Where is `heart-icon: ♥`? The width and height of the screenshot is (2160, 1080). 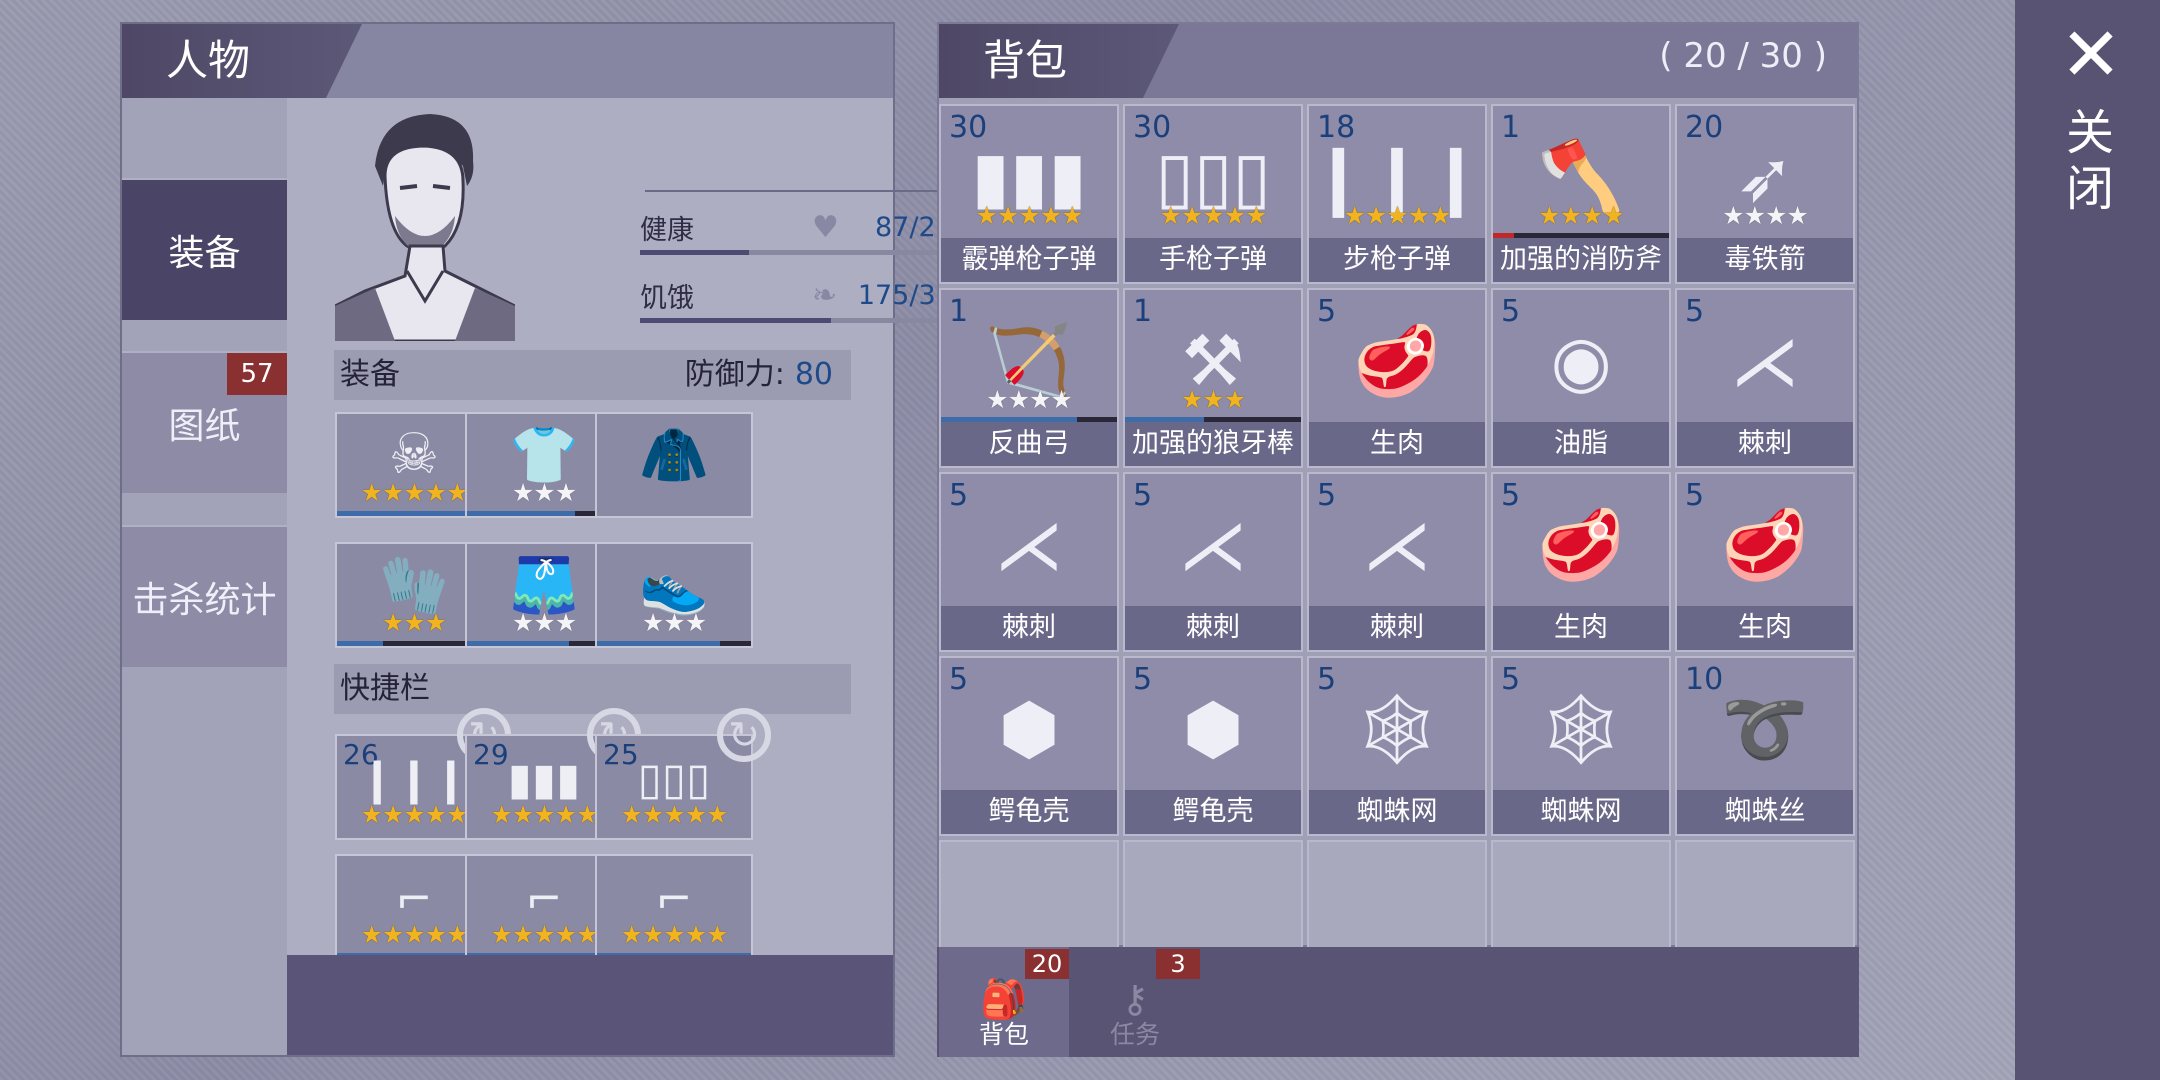 heart-icon: ♥ is located at coordinates (825, 227).